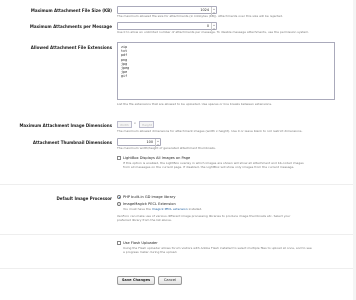  Describe the element at coordinates (140, 243) in the screenshot. I see `flash-uploader-label: Use Flash Uploader` at that location.